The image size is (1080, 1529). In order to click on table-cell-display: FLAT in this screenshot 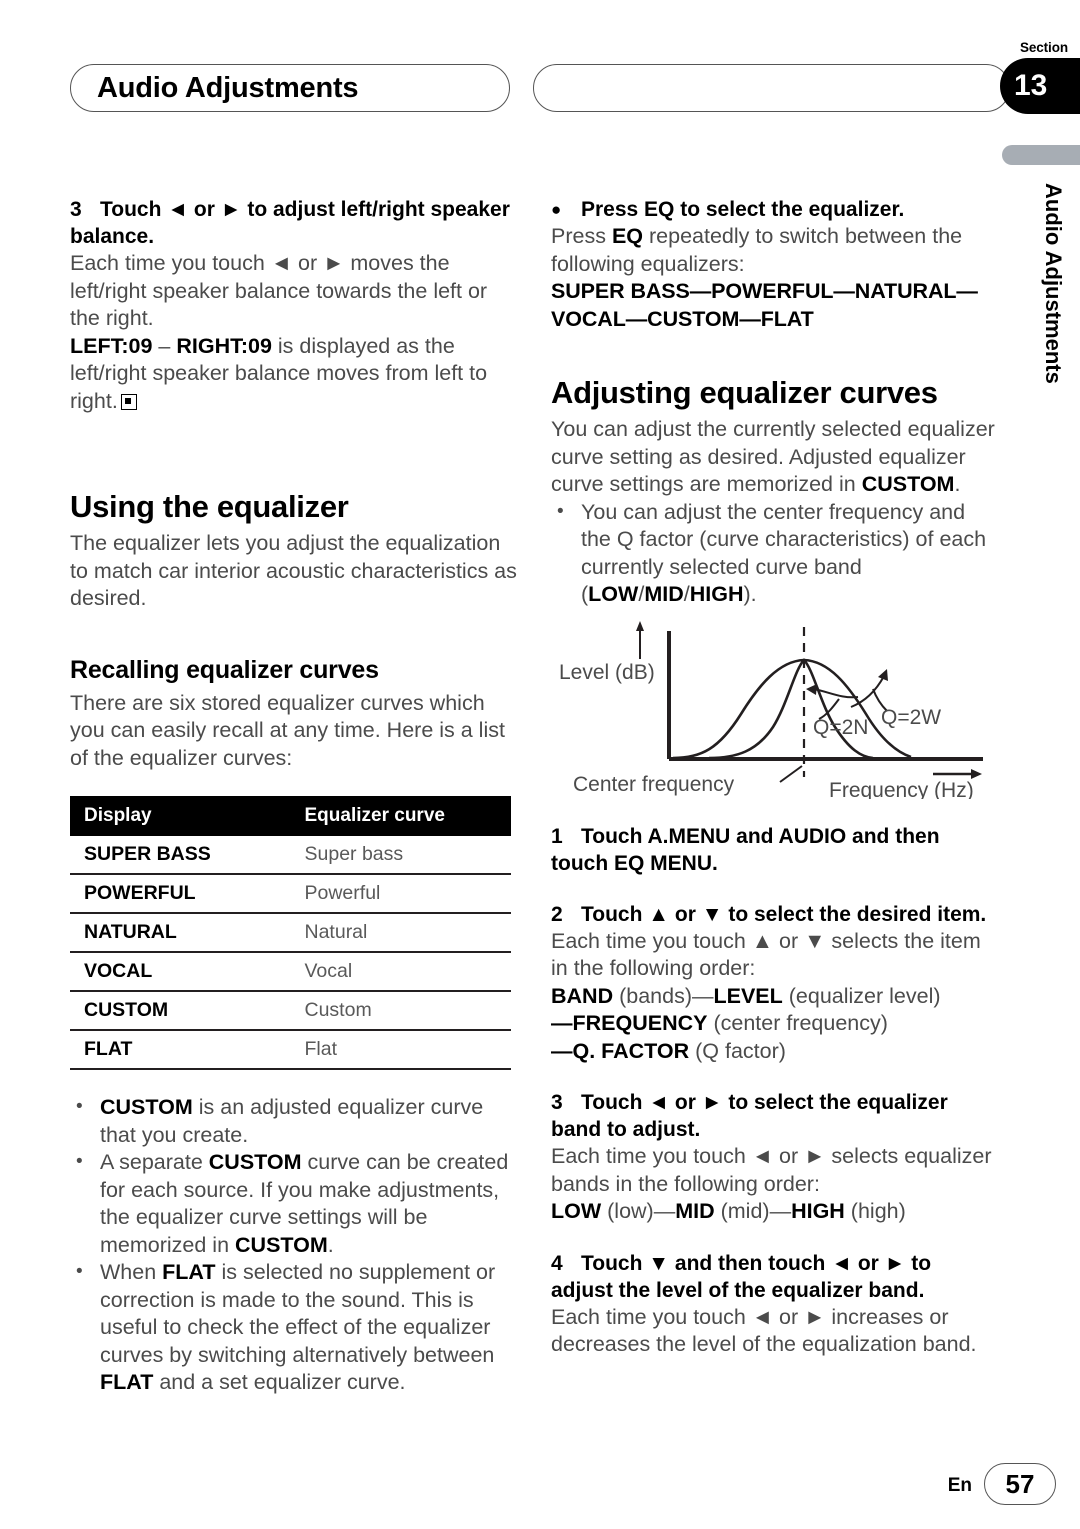, I will do `click(180, 1050)`.